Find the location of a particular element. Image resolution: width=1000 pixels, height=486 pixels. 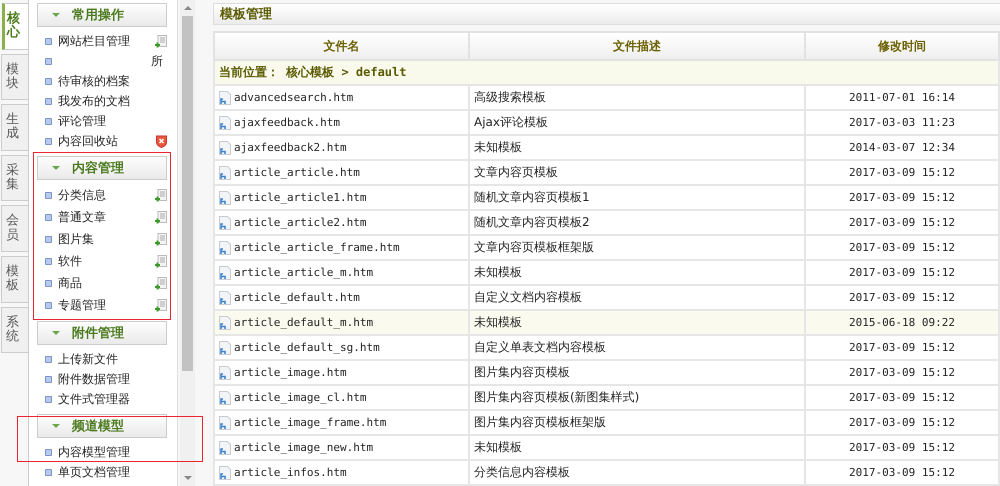

menu-item: 上传新文件 is located at coordinates (112, 359).